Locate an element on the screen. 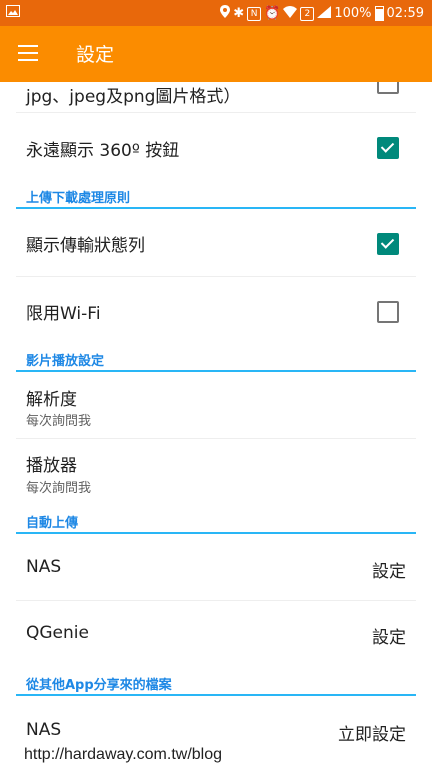 The width and height of the screenshot is (432, 768). clock: 02:59 is located at coordinates (405, 13).